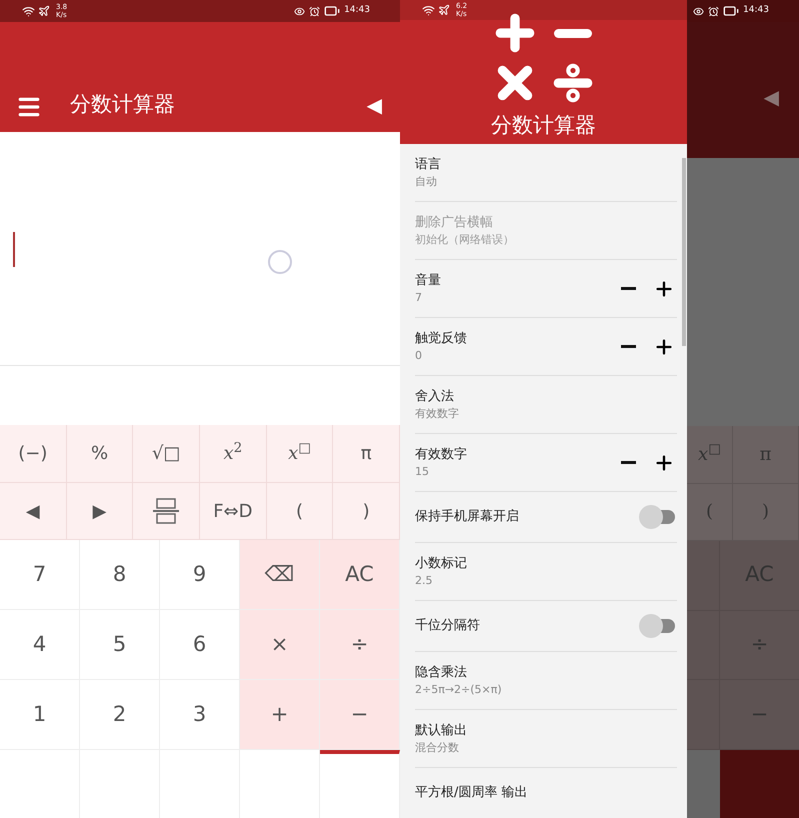  What do you see at coordinates (360, 784) in the screenshot?
I see `equals-key` at bounding box center [360, 784].